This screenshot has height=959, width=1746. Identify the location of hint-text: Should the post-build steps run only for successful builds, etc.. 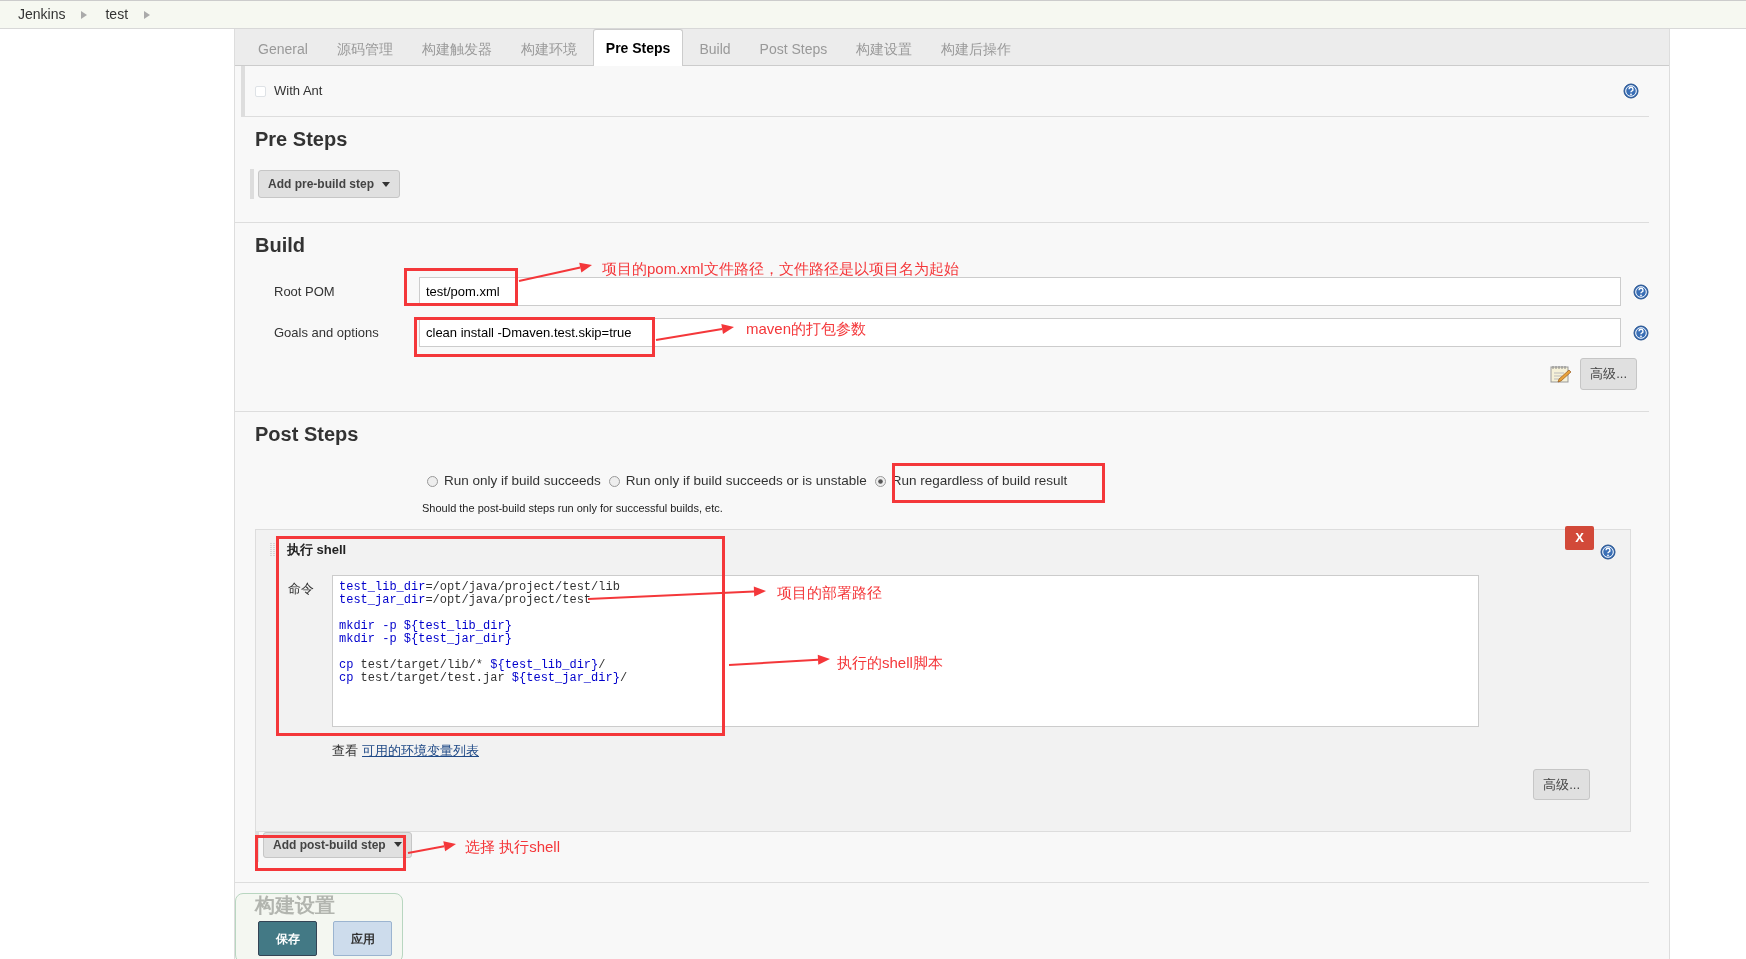
(573, 509).